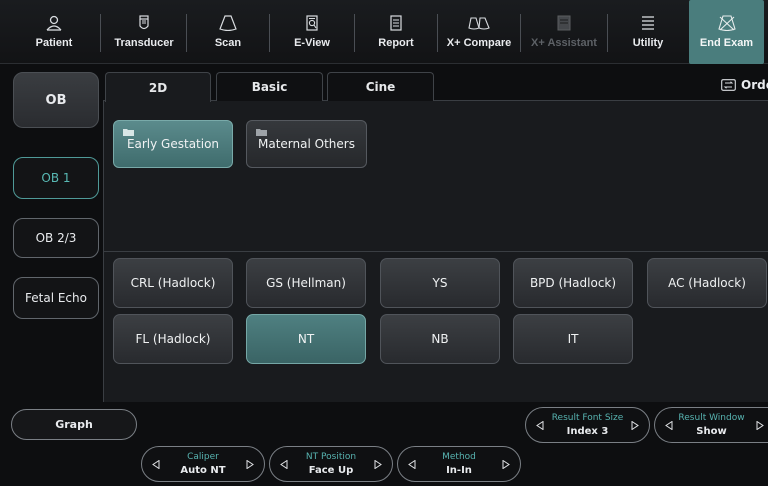  I want to click on study-item-ob1: OB 1, so click(56, 178).